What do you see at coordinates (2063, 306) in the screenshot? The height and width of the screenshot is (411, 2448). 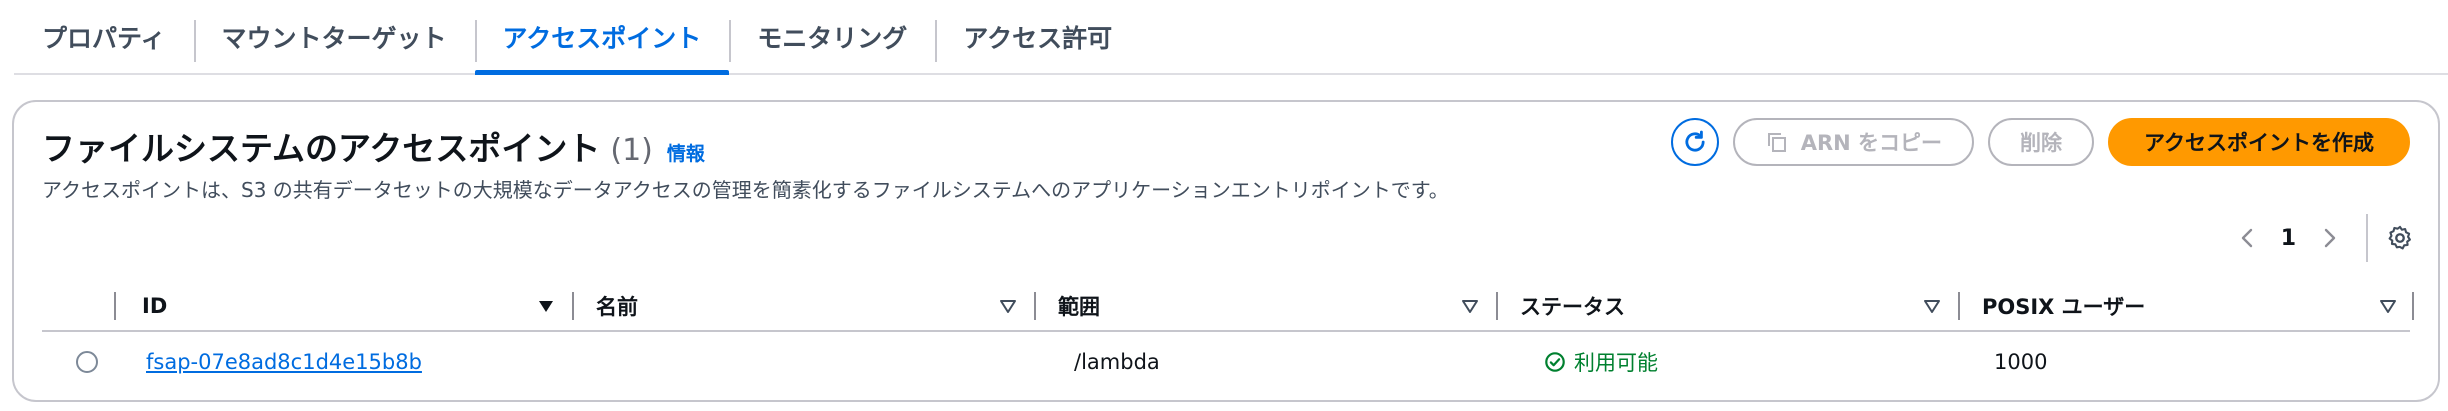 I see `column-header-posix-user: POSIX ユーザー` at bounding box center [2063, 306].